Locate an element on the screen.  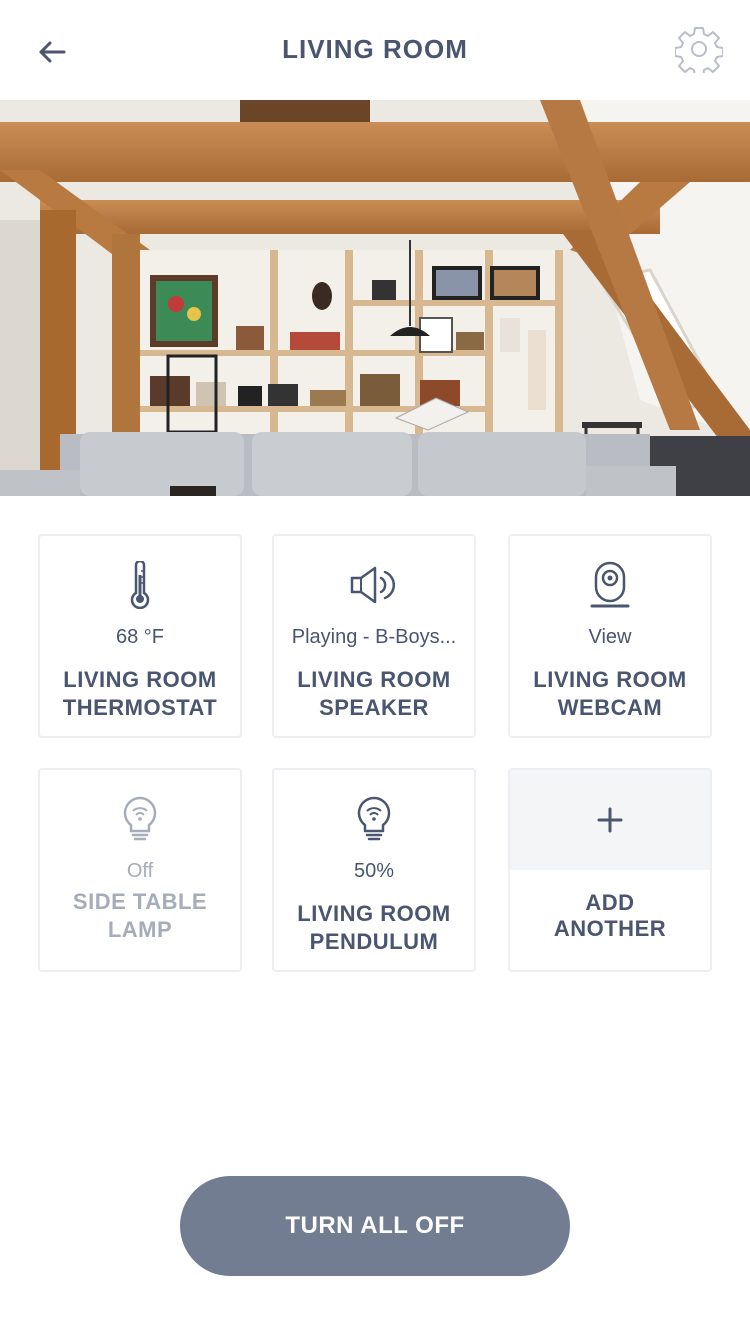
device-tile-speaker: Playing - B-Boys... LIVING ROOM SPEAKER is located at coordinates (374, 636).